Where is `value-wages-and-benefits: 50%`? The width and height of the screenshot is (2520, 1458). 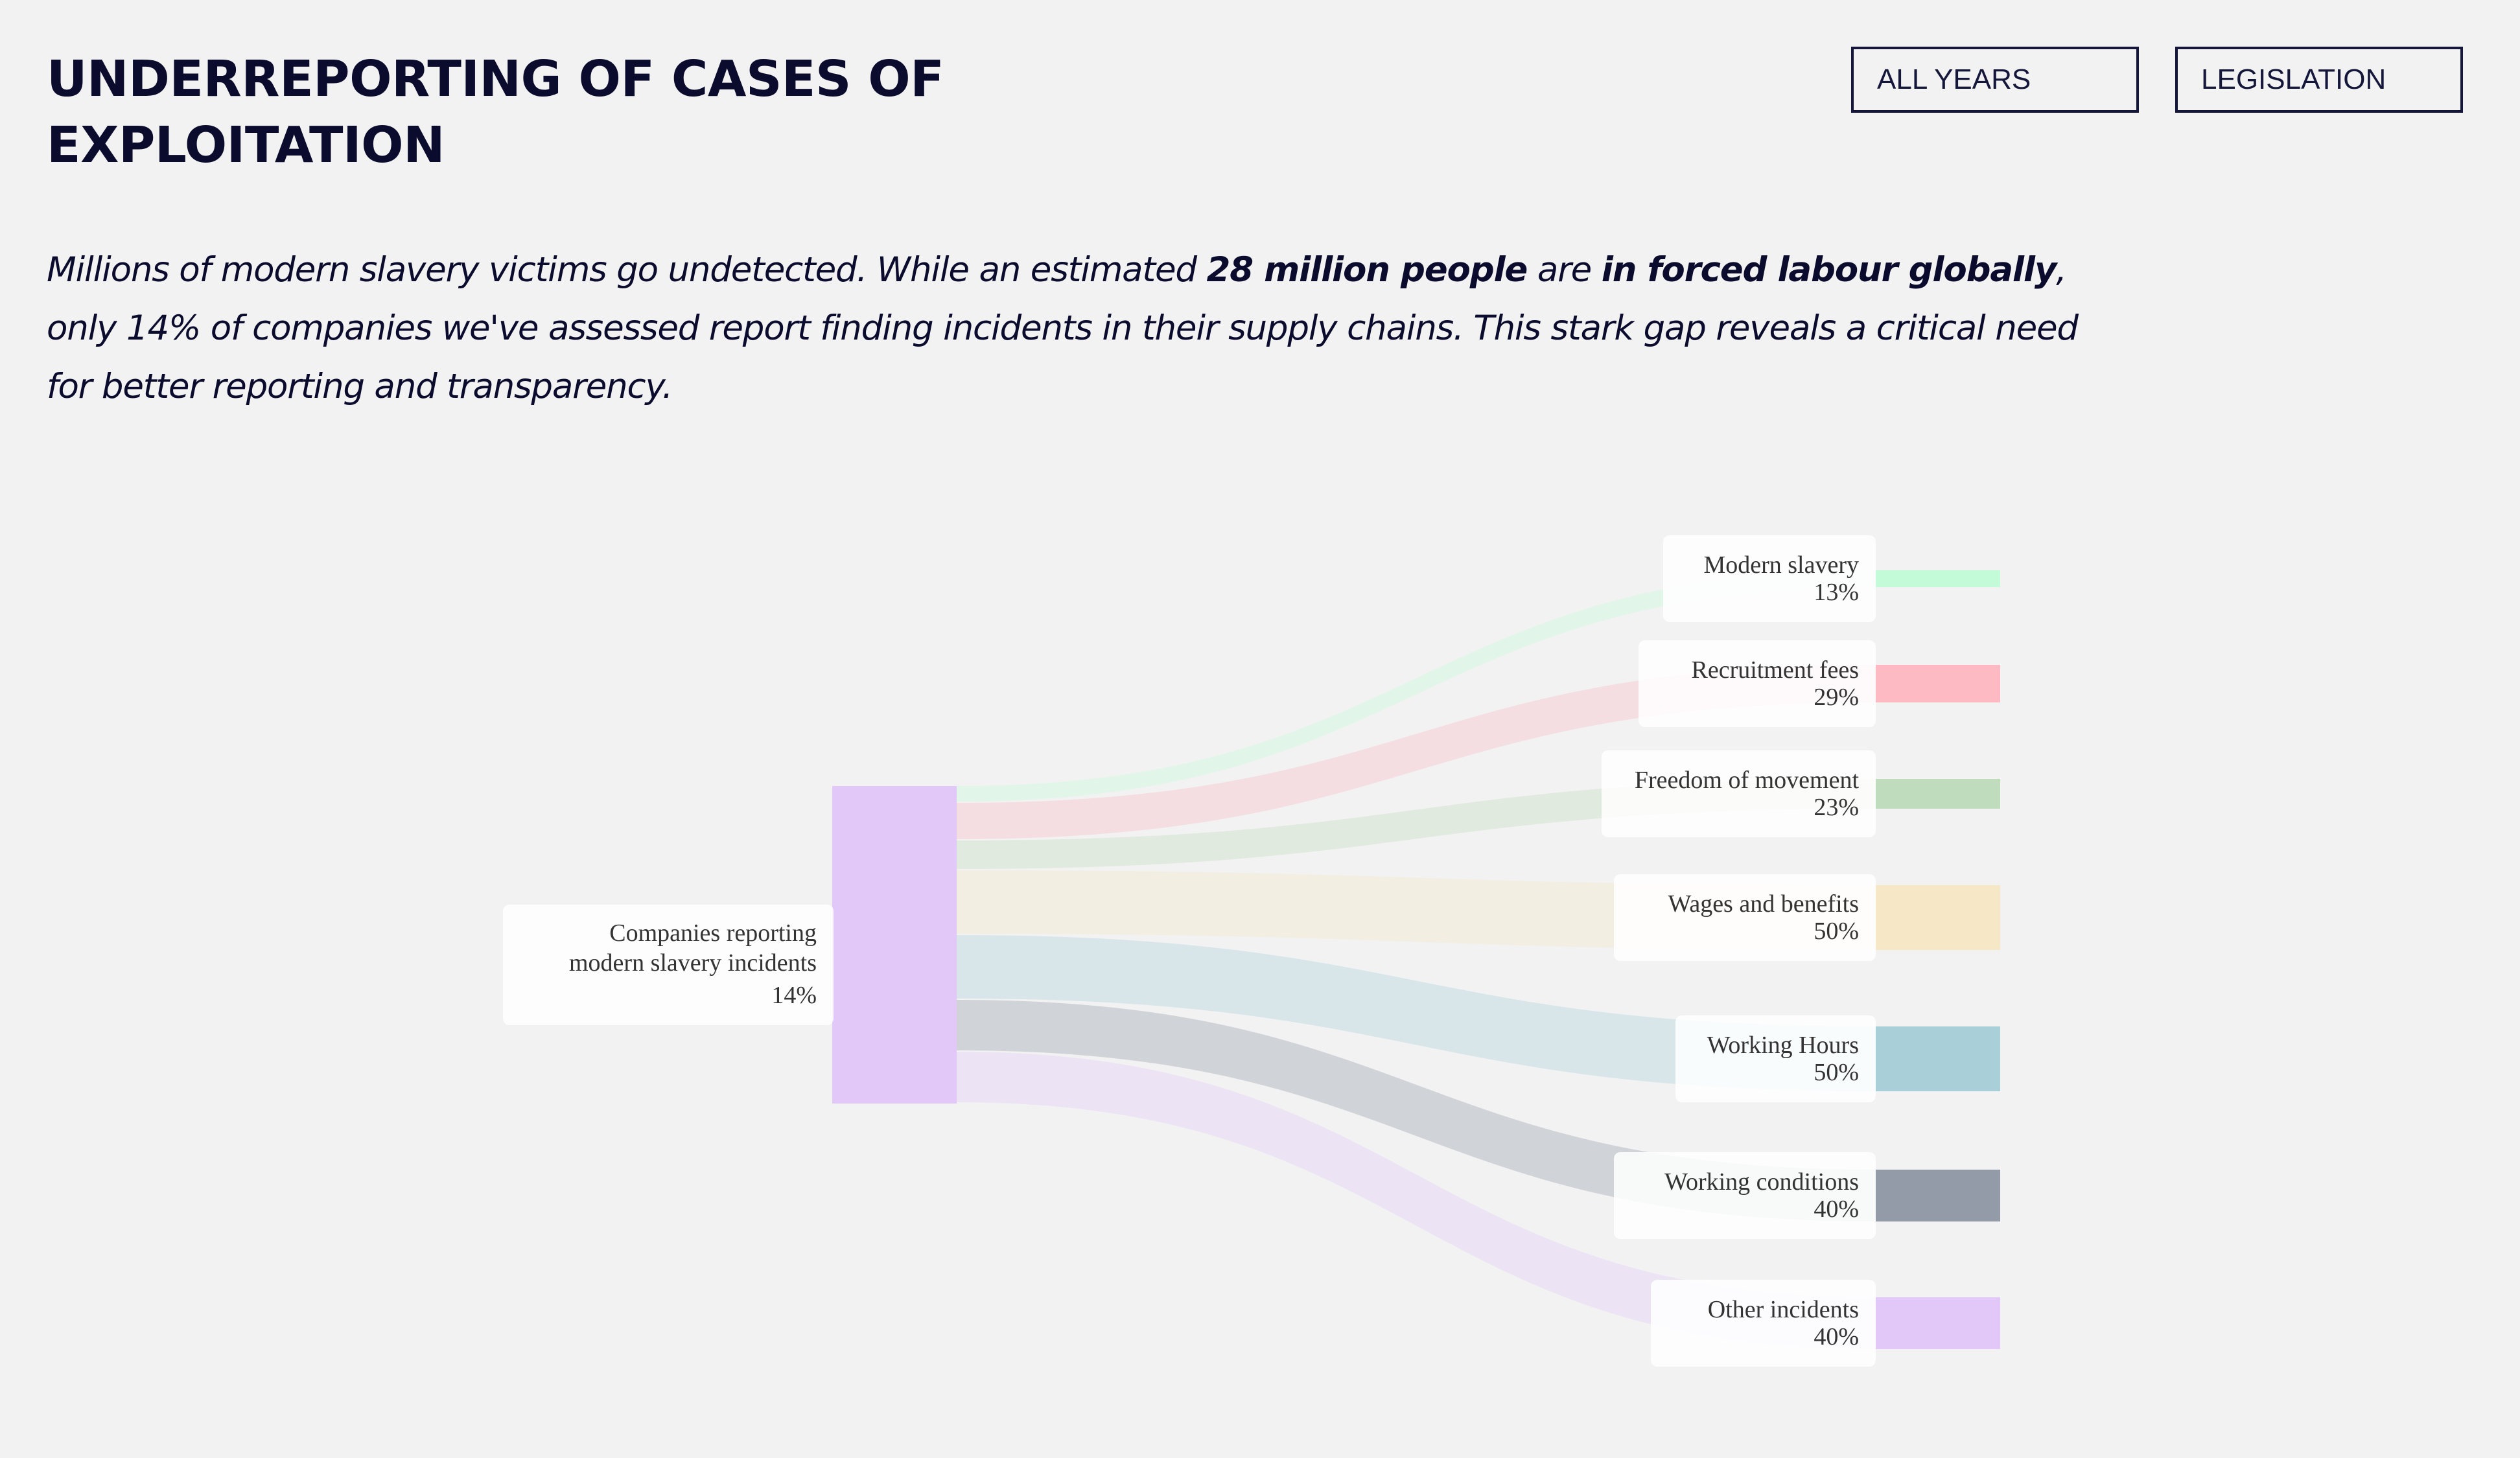
value-wages-and-benefits: 50% is located at coordinates (1836, 931).